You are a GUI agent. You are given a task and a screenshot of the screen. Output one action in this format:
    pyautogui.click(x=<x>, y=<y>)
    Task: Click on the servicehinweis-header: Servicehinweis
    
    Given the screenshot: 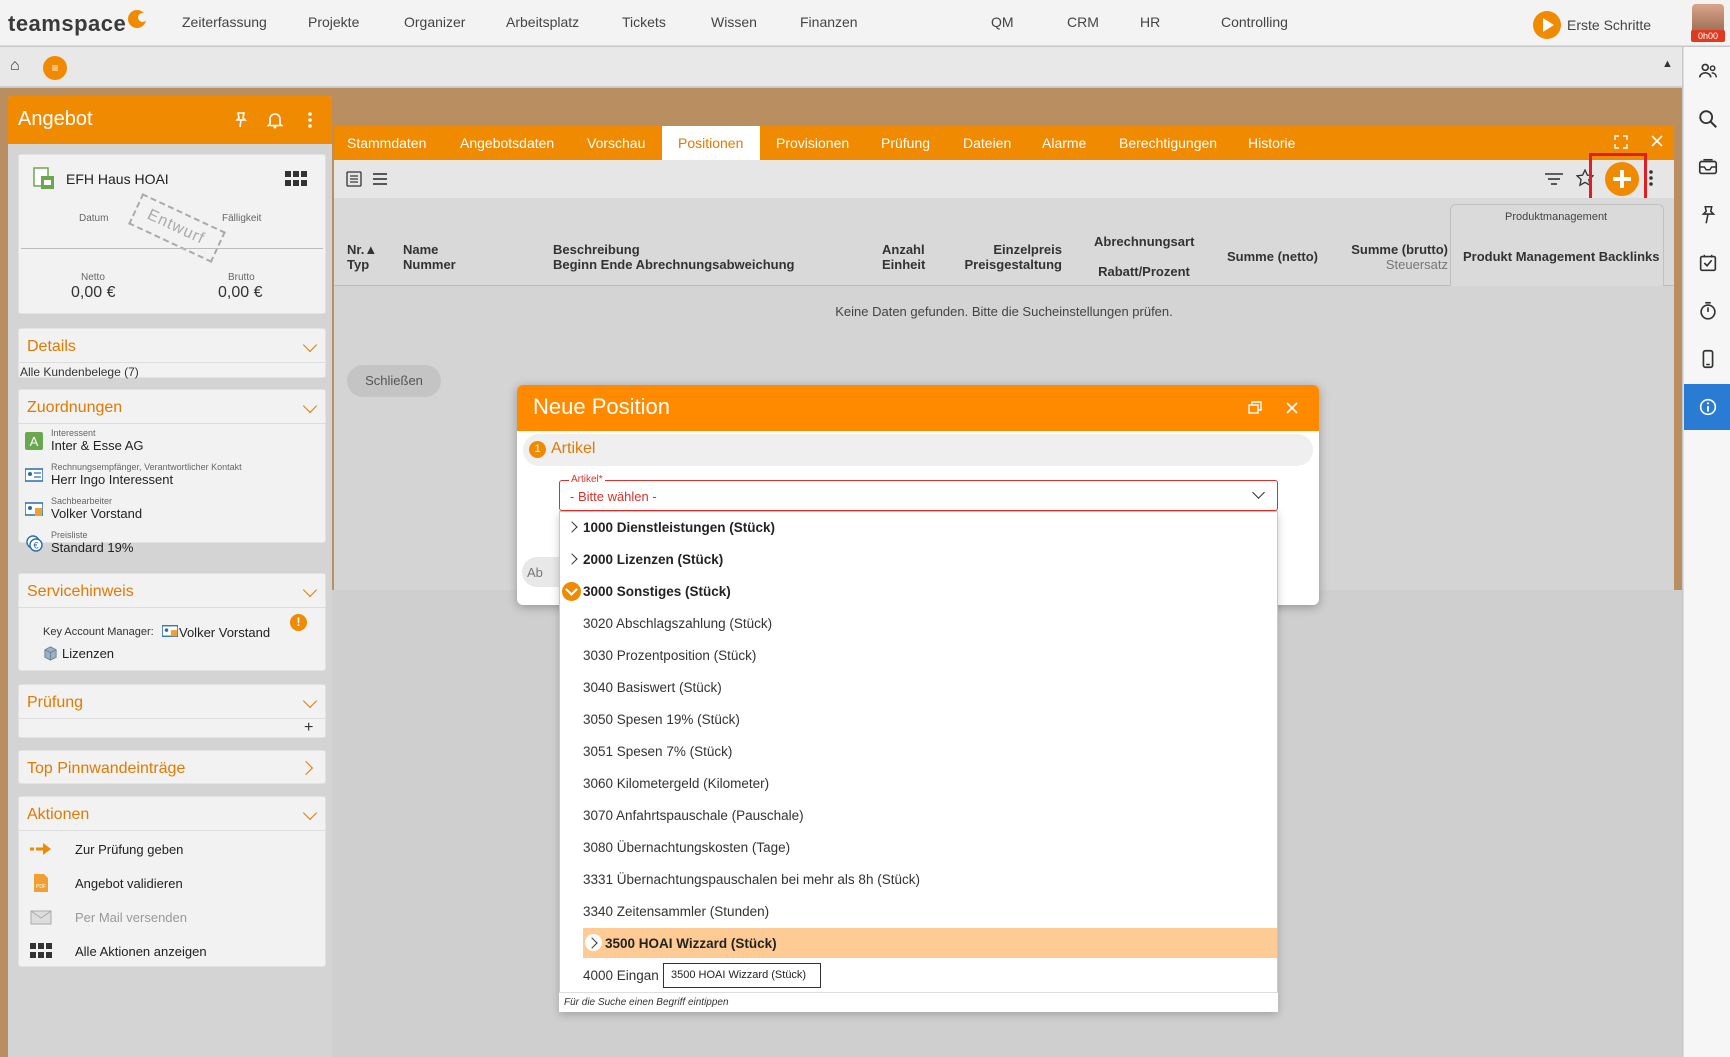 What is the action you would take?
    pyautogui.click(x=172, y=591)
    